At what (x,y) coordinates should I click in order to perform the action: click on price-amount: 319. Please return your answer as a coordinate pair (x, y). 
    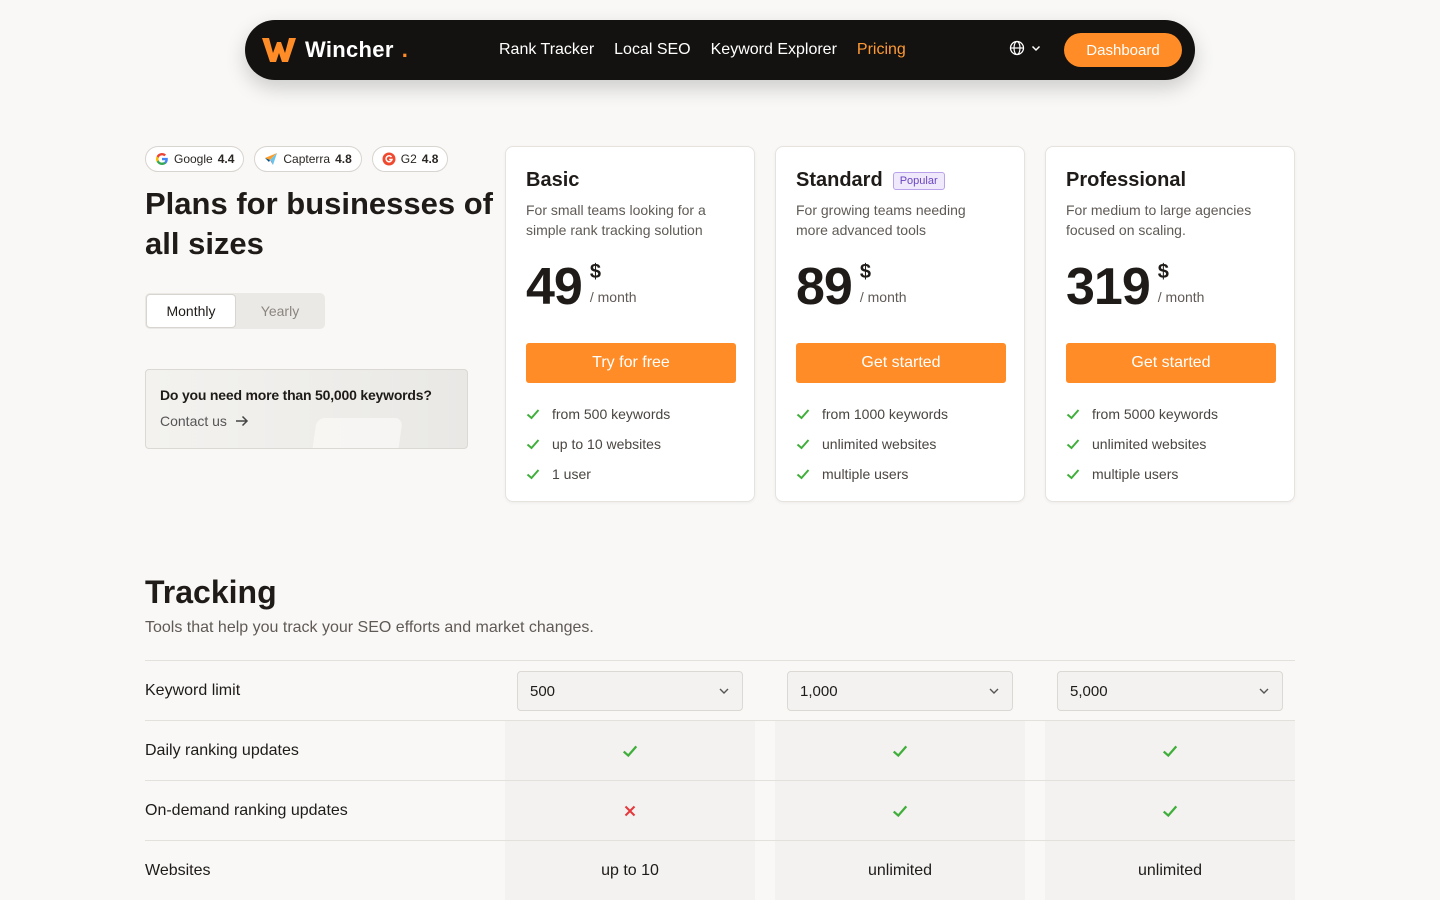
    Looking at the image, I should click on (1108, 287).